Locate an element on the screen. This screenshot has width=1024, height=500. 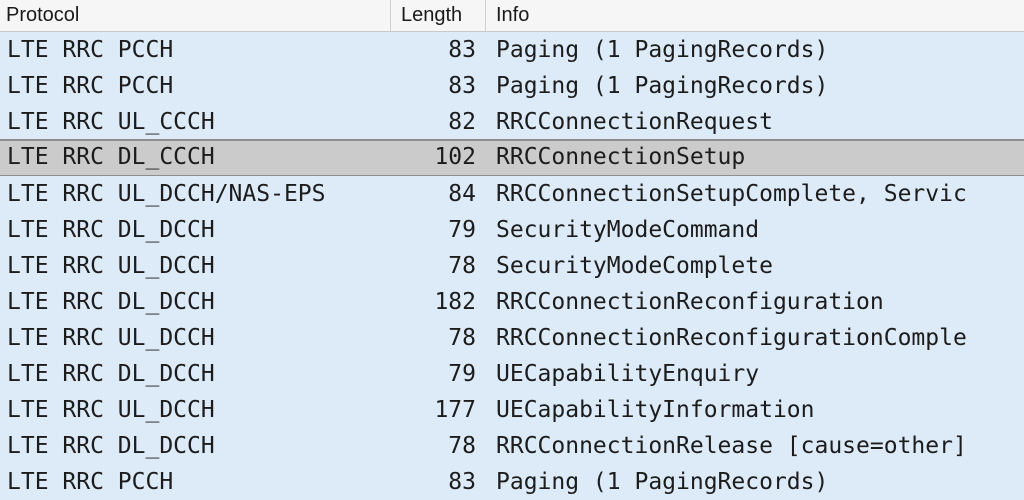
column-header-info: Info is located at coordinates (754, 15).